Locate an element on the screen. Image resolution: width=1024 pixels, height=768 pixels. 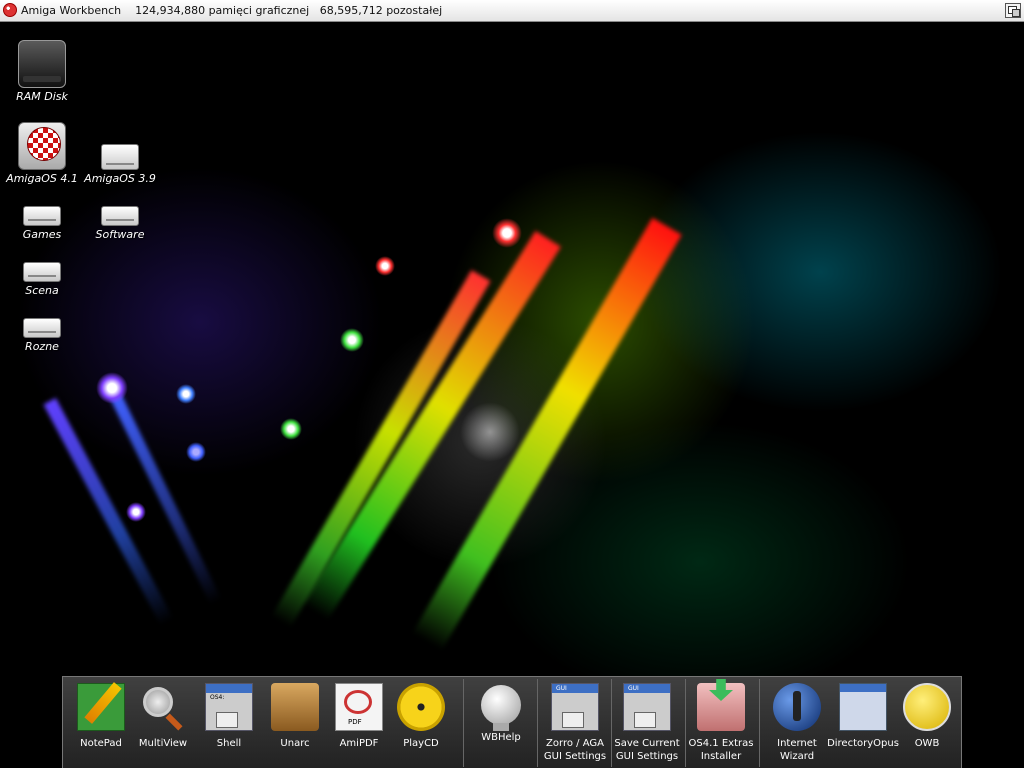
screen-depth-gadget-icon is located at coordinates (1013, 10).